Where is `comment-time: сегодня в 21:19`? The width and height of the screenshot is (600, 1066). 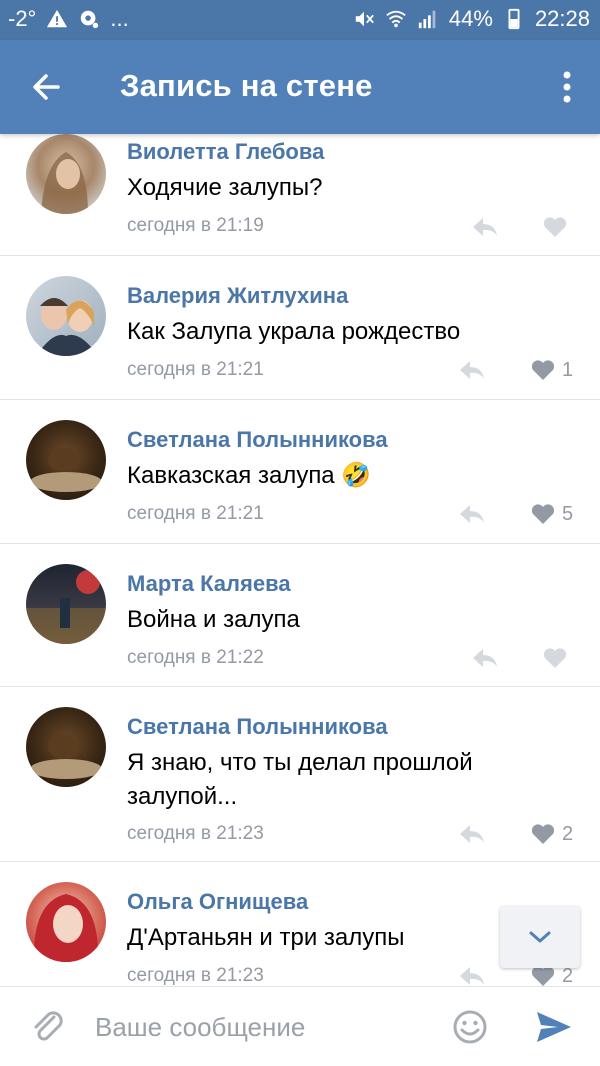
comment-time: сегодня в 21:19 is located at coordinates (195, 225).